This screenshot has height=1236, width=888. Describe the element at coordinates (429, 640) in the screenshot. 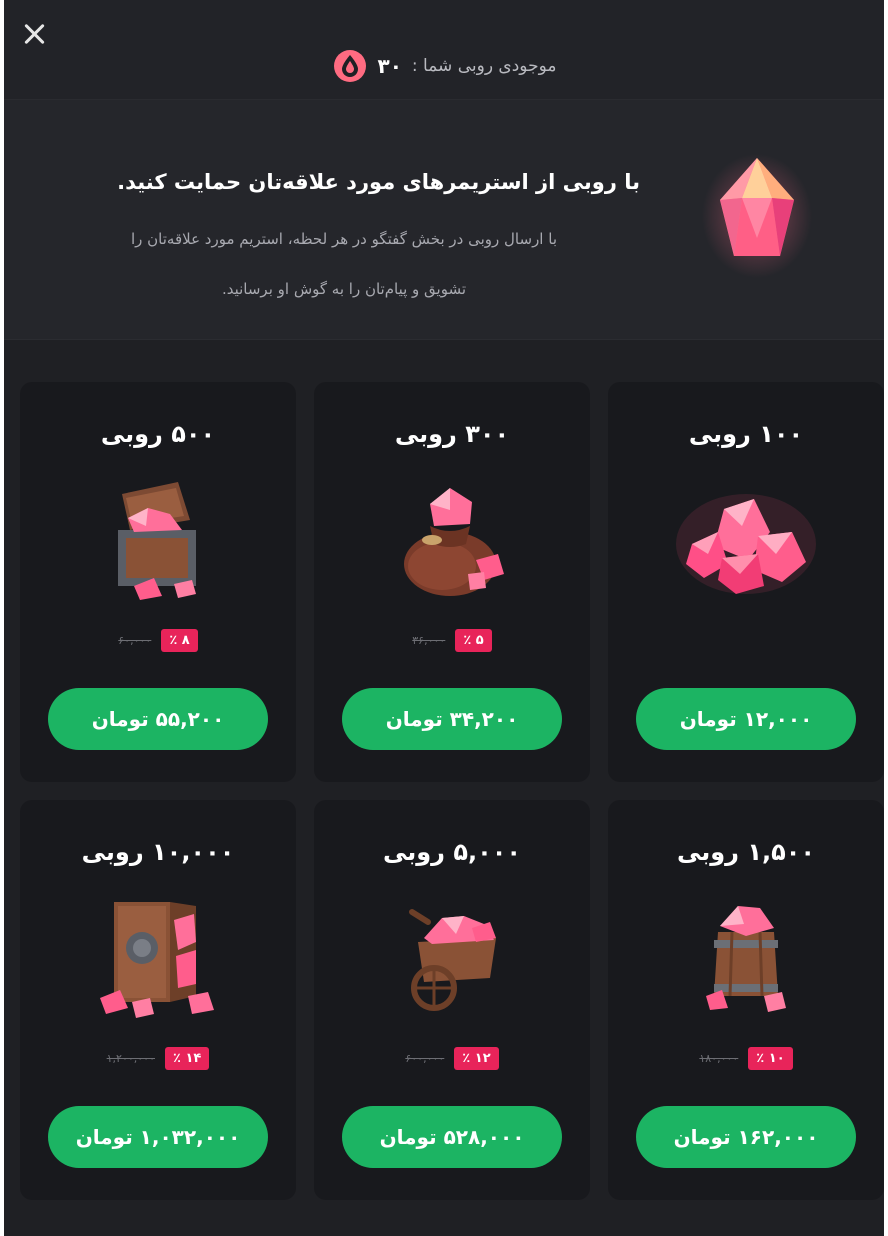

I see `original-price: ۳۶,۰۰۰` at that location.